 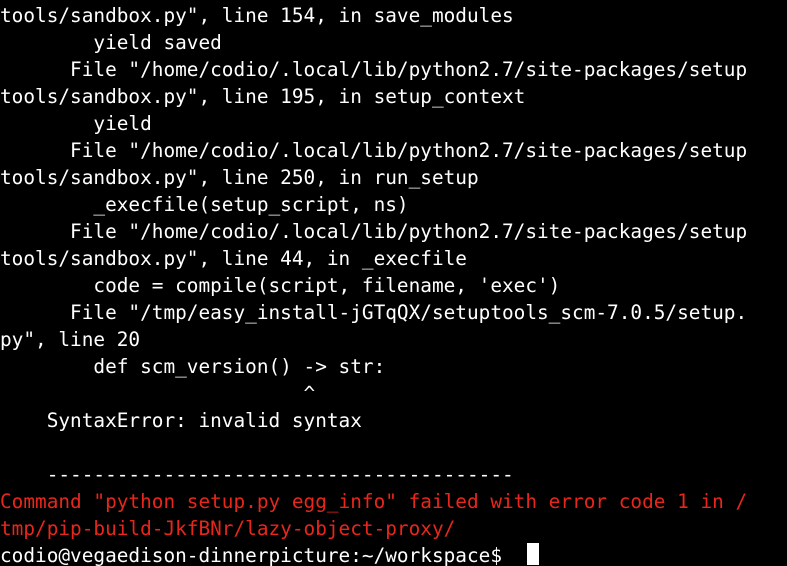 What do you see at coordinates (193, 366) in the screenshot?
I see `output-line: def scm_version() -> str:` at bounding box center [193, 366].